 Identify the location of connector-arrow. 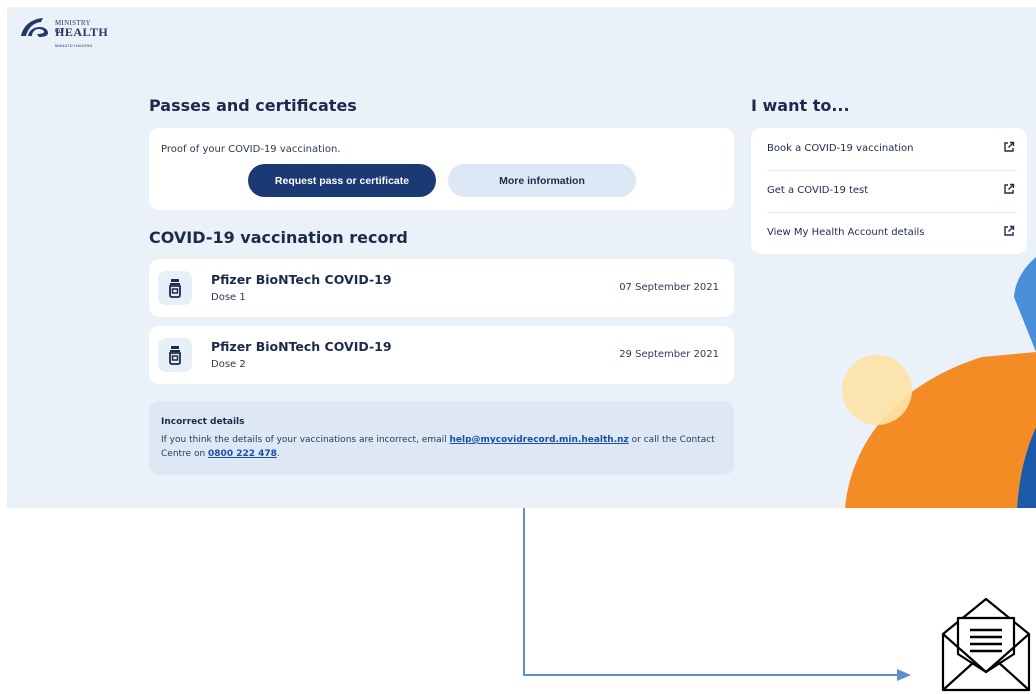
(717, 594).